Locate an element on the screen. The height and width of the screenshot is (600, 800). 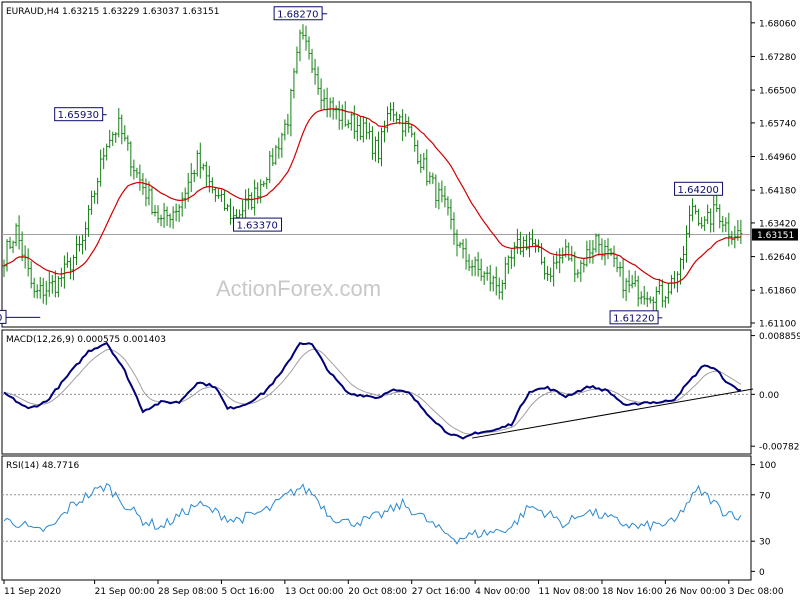
price-tick-label: 1.61860 is located at coordinates (777, 292).